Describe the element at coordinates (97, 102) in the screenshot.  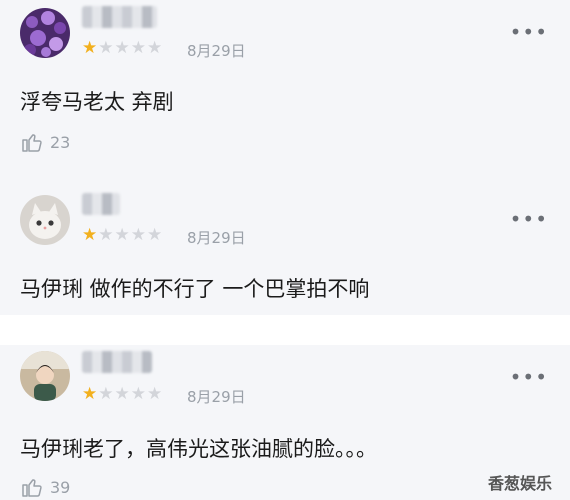
I see `comment-text: 浮夸马老太 弃剧` at that location.